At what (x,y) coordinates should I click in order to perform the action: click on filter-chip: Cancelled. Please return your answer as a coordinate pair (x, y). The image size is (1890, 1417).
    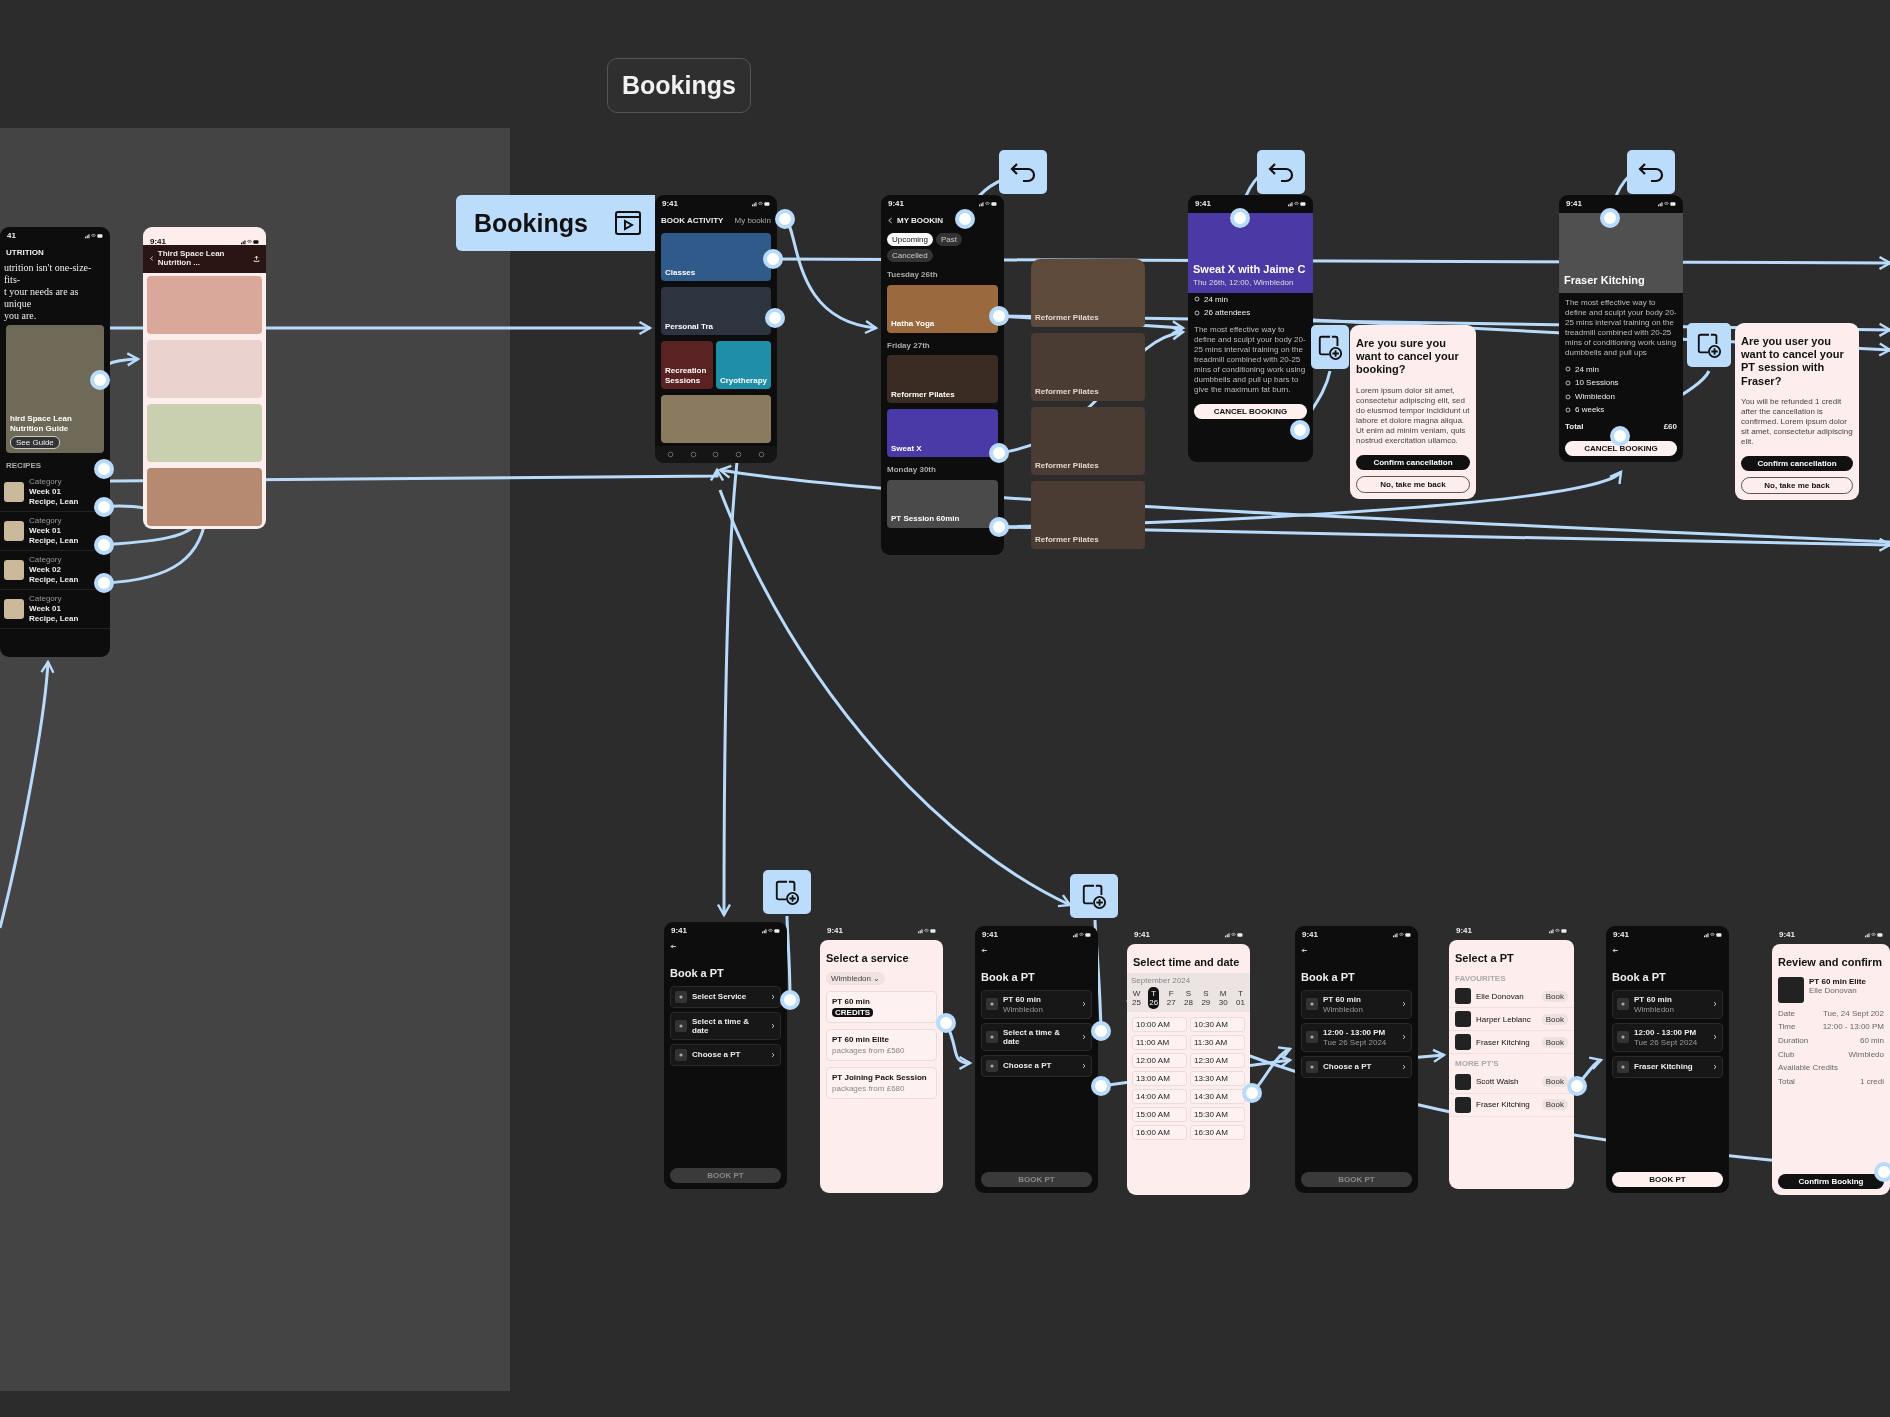
    Looking at the image, I should click on (910, 256).